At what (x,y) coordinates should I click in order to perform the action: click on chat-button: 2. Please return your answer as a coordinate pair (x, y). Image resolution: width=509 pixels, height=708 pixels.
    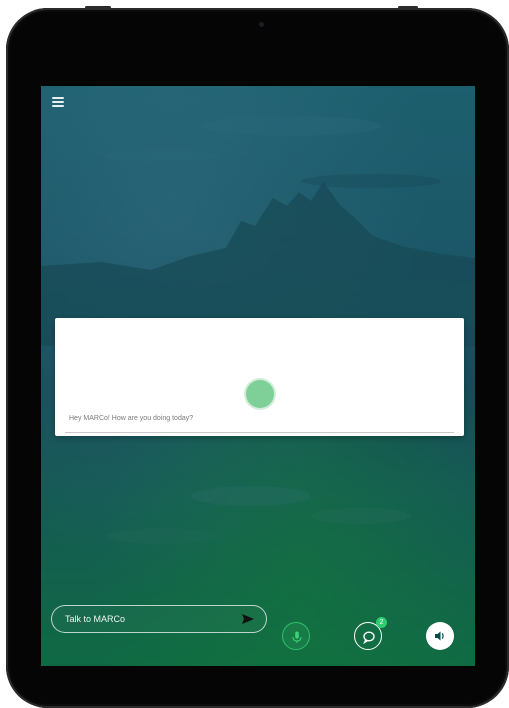
    Looking at the image, I should click on (370, 633).